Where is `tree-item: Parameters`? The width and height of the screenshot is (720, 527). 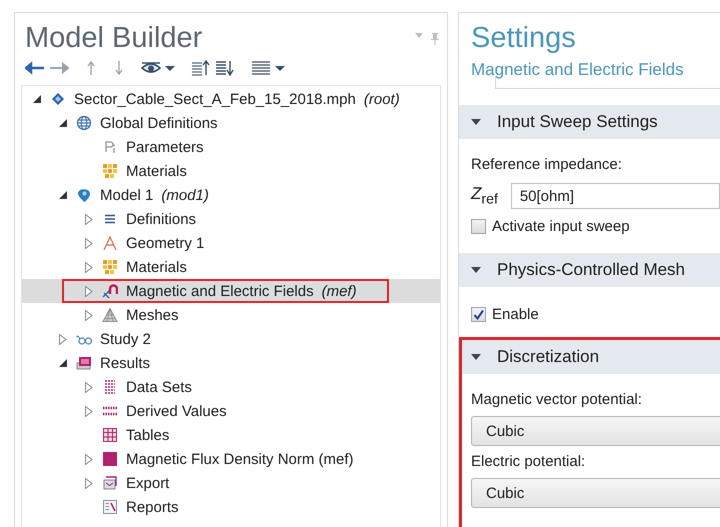 tree-item: Parameters is located at coordinates (165, 147).